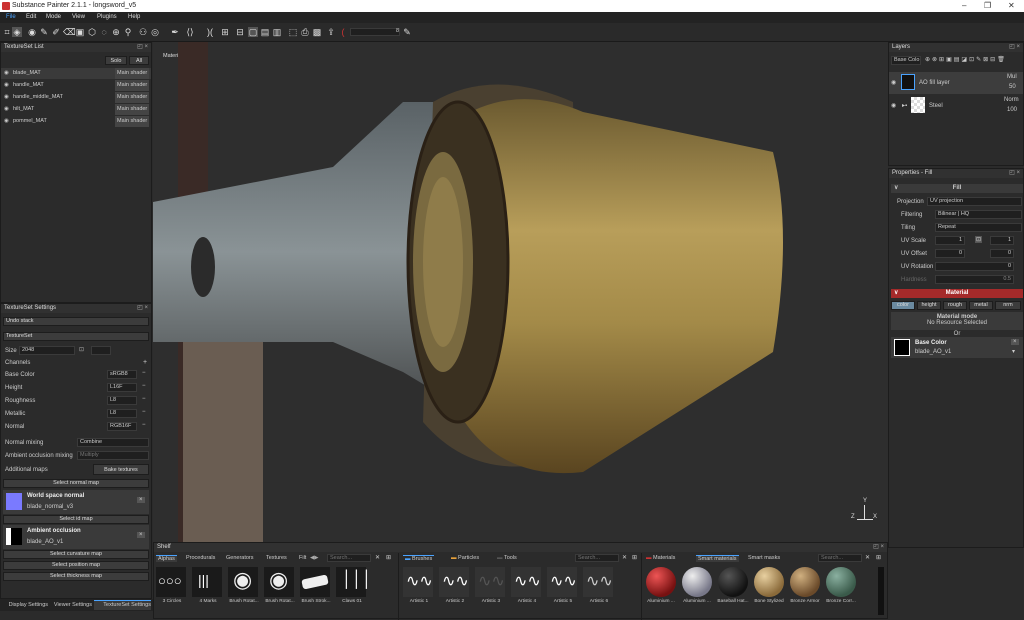 This screenshot has height=620, width=1024. I want to click on alpha-thumb: |||, so click(207, 582).